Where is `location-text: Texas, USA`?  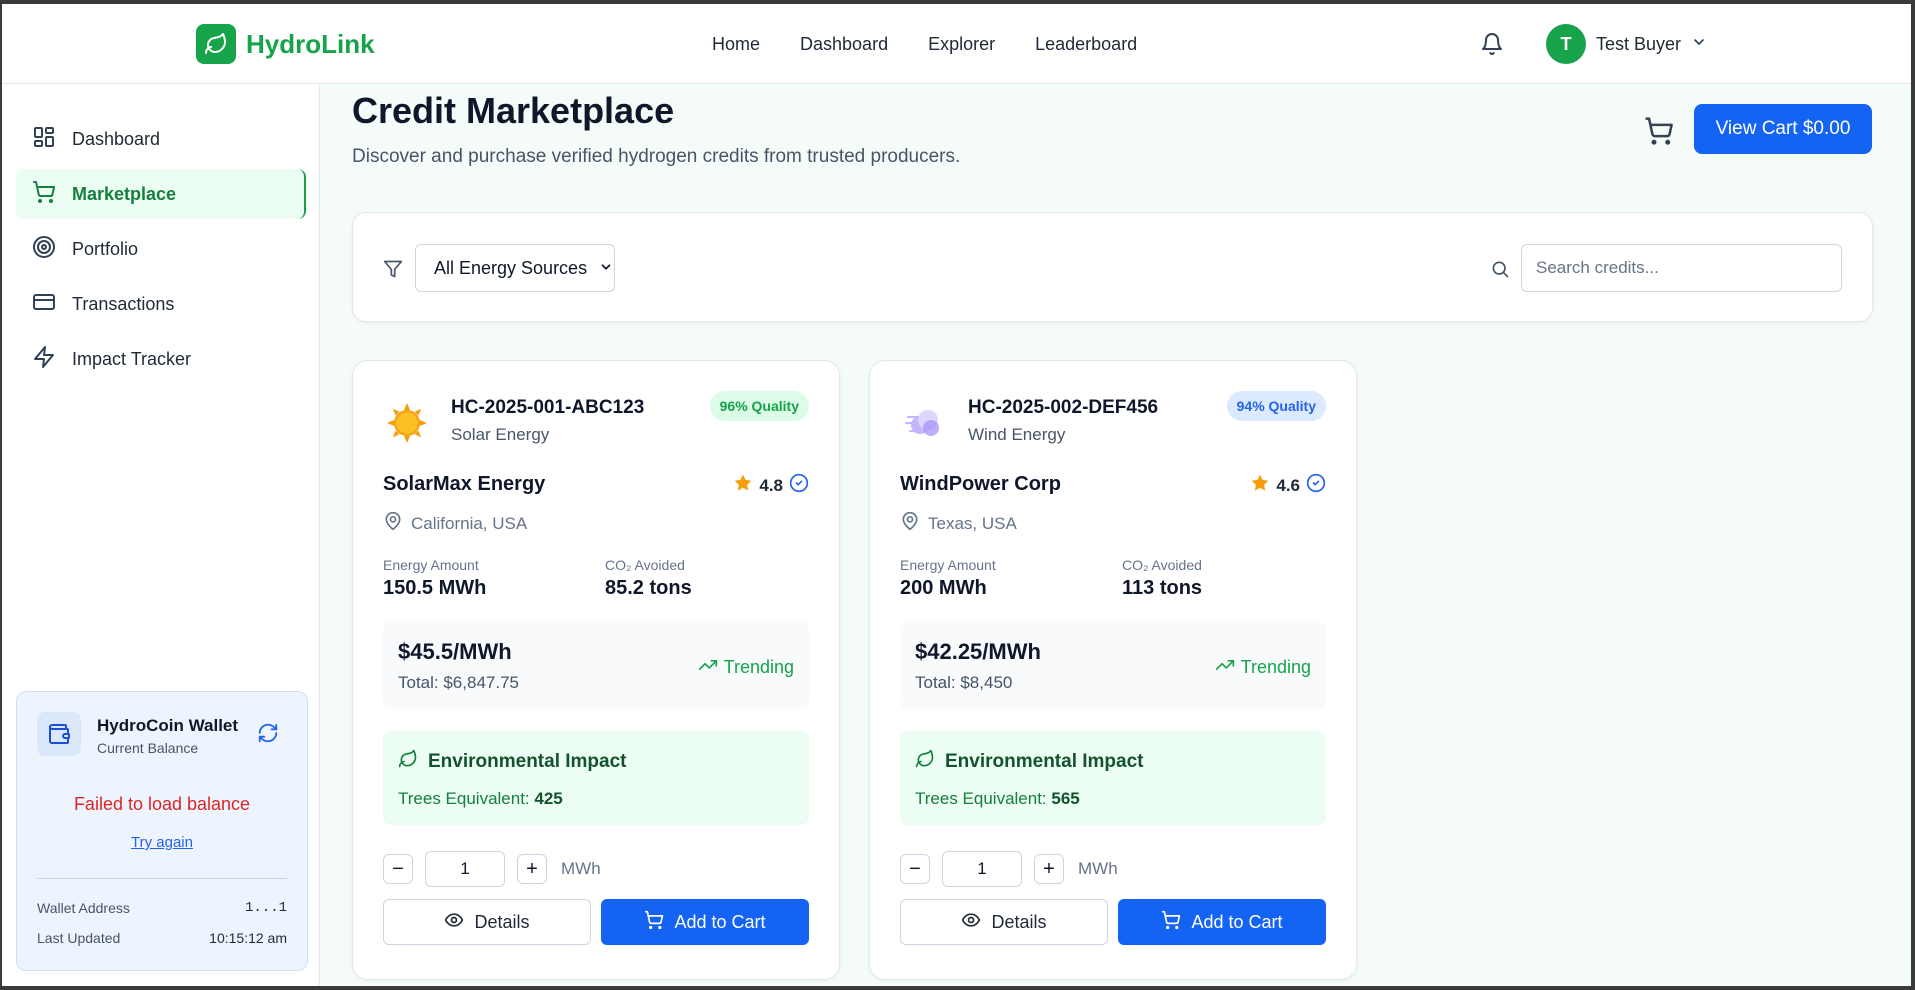 location-text: Texas, USA is located at coordinates (972, 523).